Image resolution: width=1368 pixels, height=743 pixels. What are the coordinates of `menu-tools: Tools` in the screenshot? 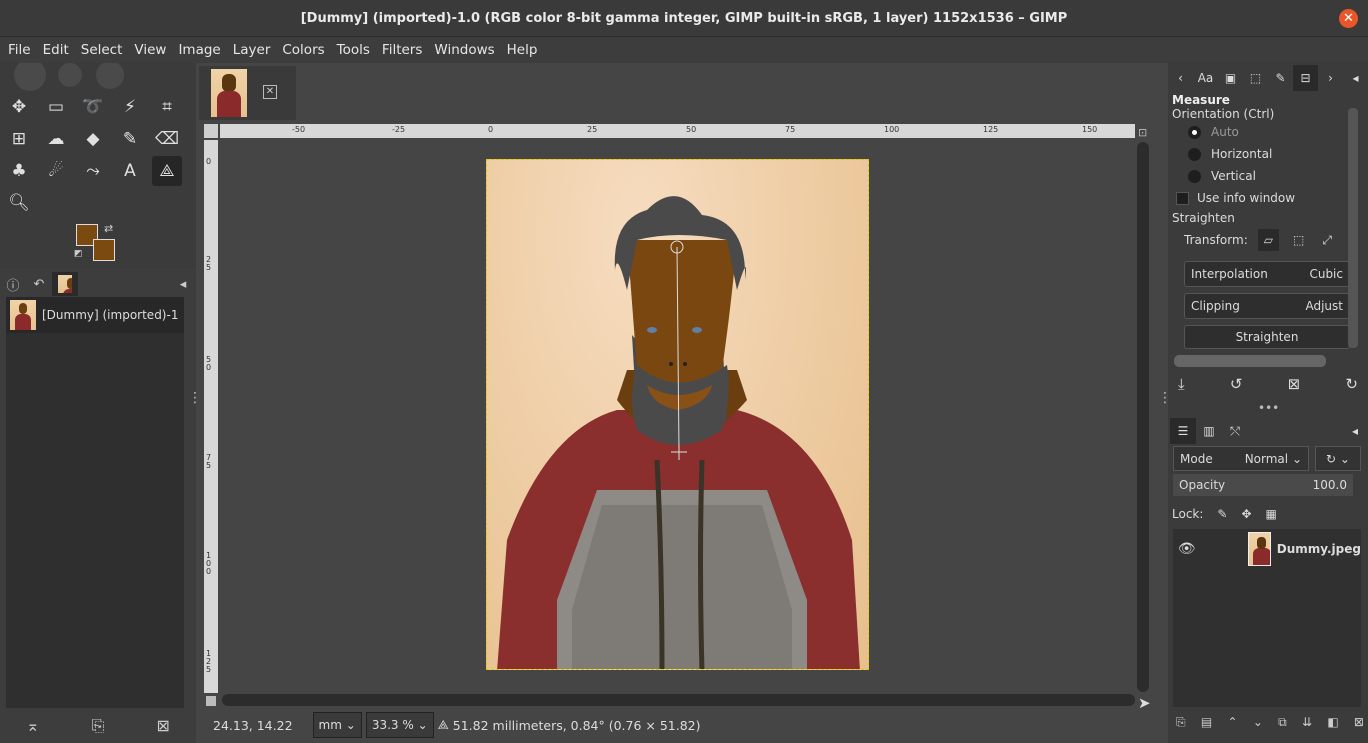 It's located at (353, 50).